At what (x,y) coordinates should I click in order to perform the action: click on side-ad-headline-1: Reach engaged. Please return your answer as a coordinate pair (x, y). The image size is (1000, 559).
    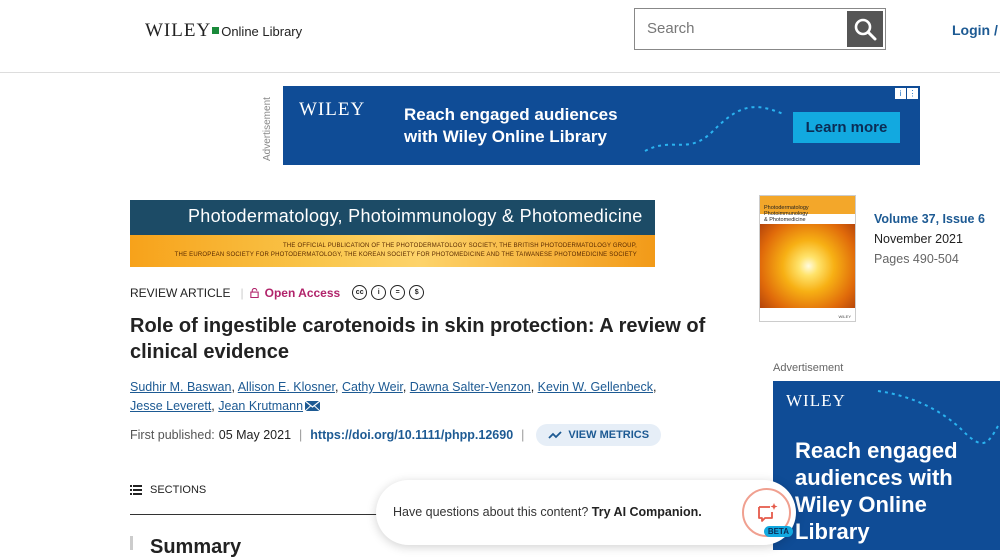
    Looking at the image, I should click on (876, 450).